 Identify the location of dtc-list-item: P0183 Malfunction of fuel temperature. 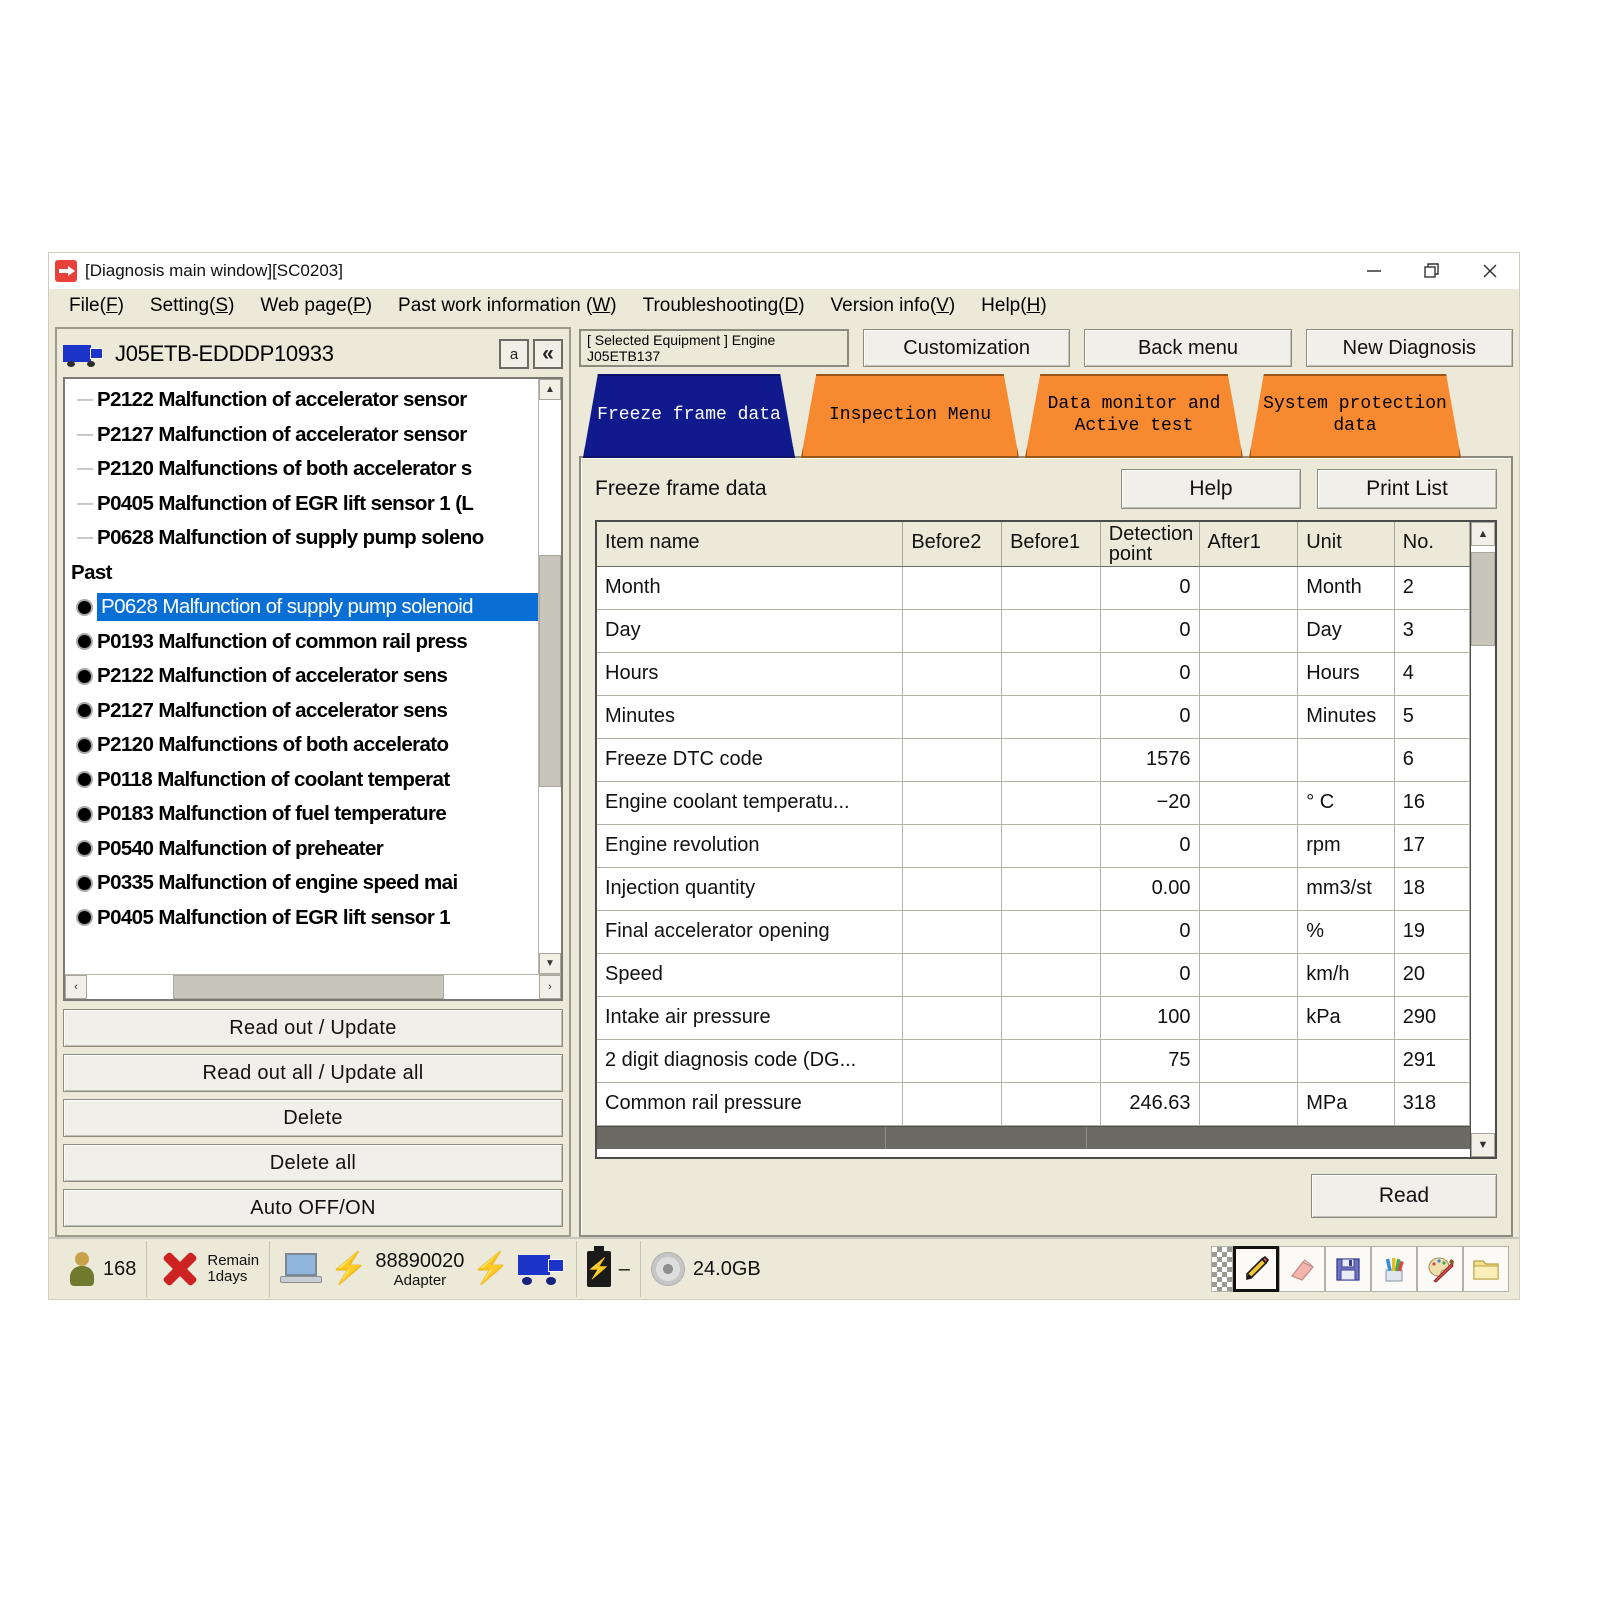
(301, 814).